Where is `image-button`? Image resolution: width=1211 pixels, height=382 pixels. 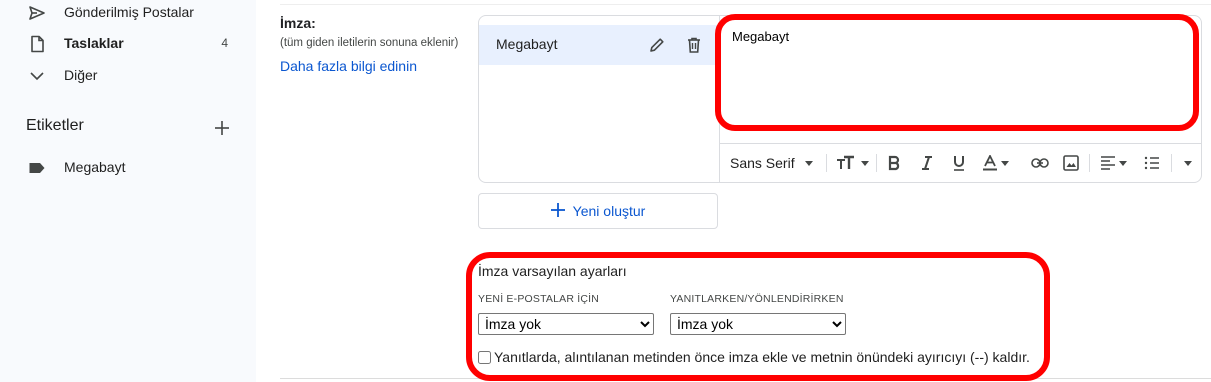 image-button is located at coordinates (1071, 163).